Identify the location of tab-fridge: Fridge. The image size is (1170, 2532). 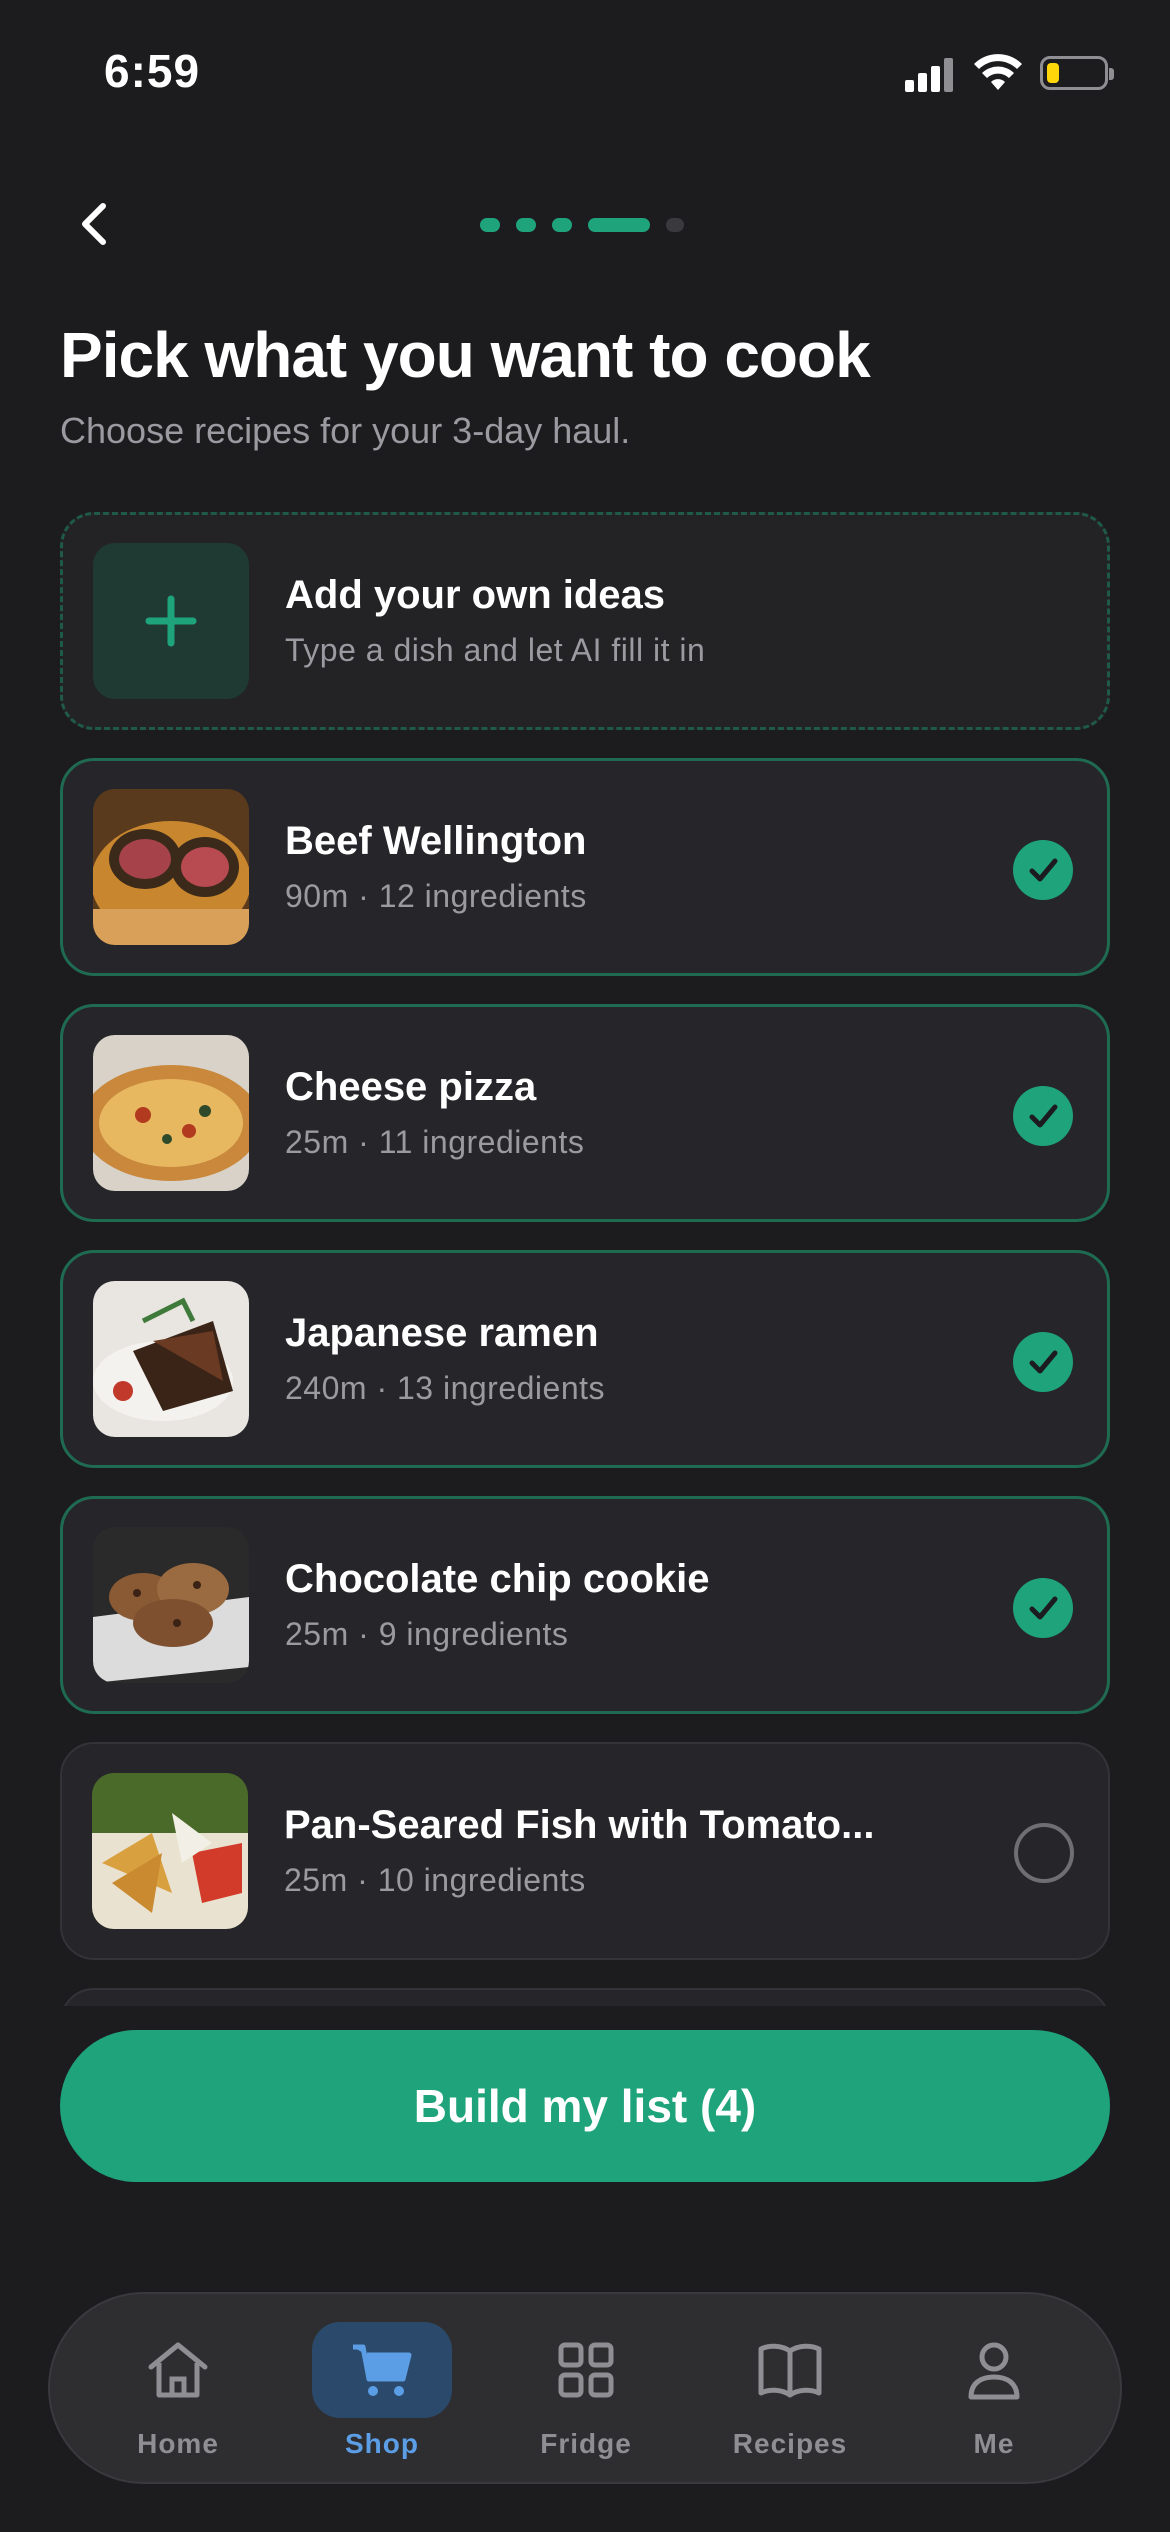
(586, 2390).